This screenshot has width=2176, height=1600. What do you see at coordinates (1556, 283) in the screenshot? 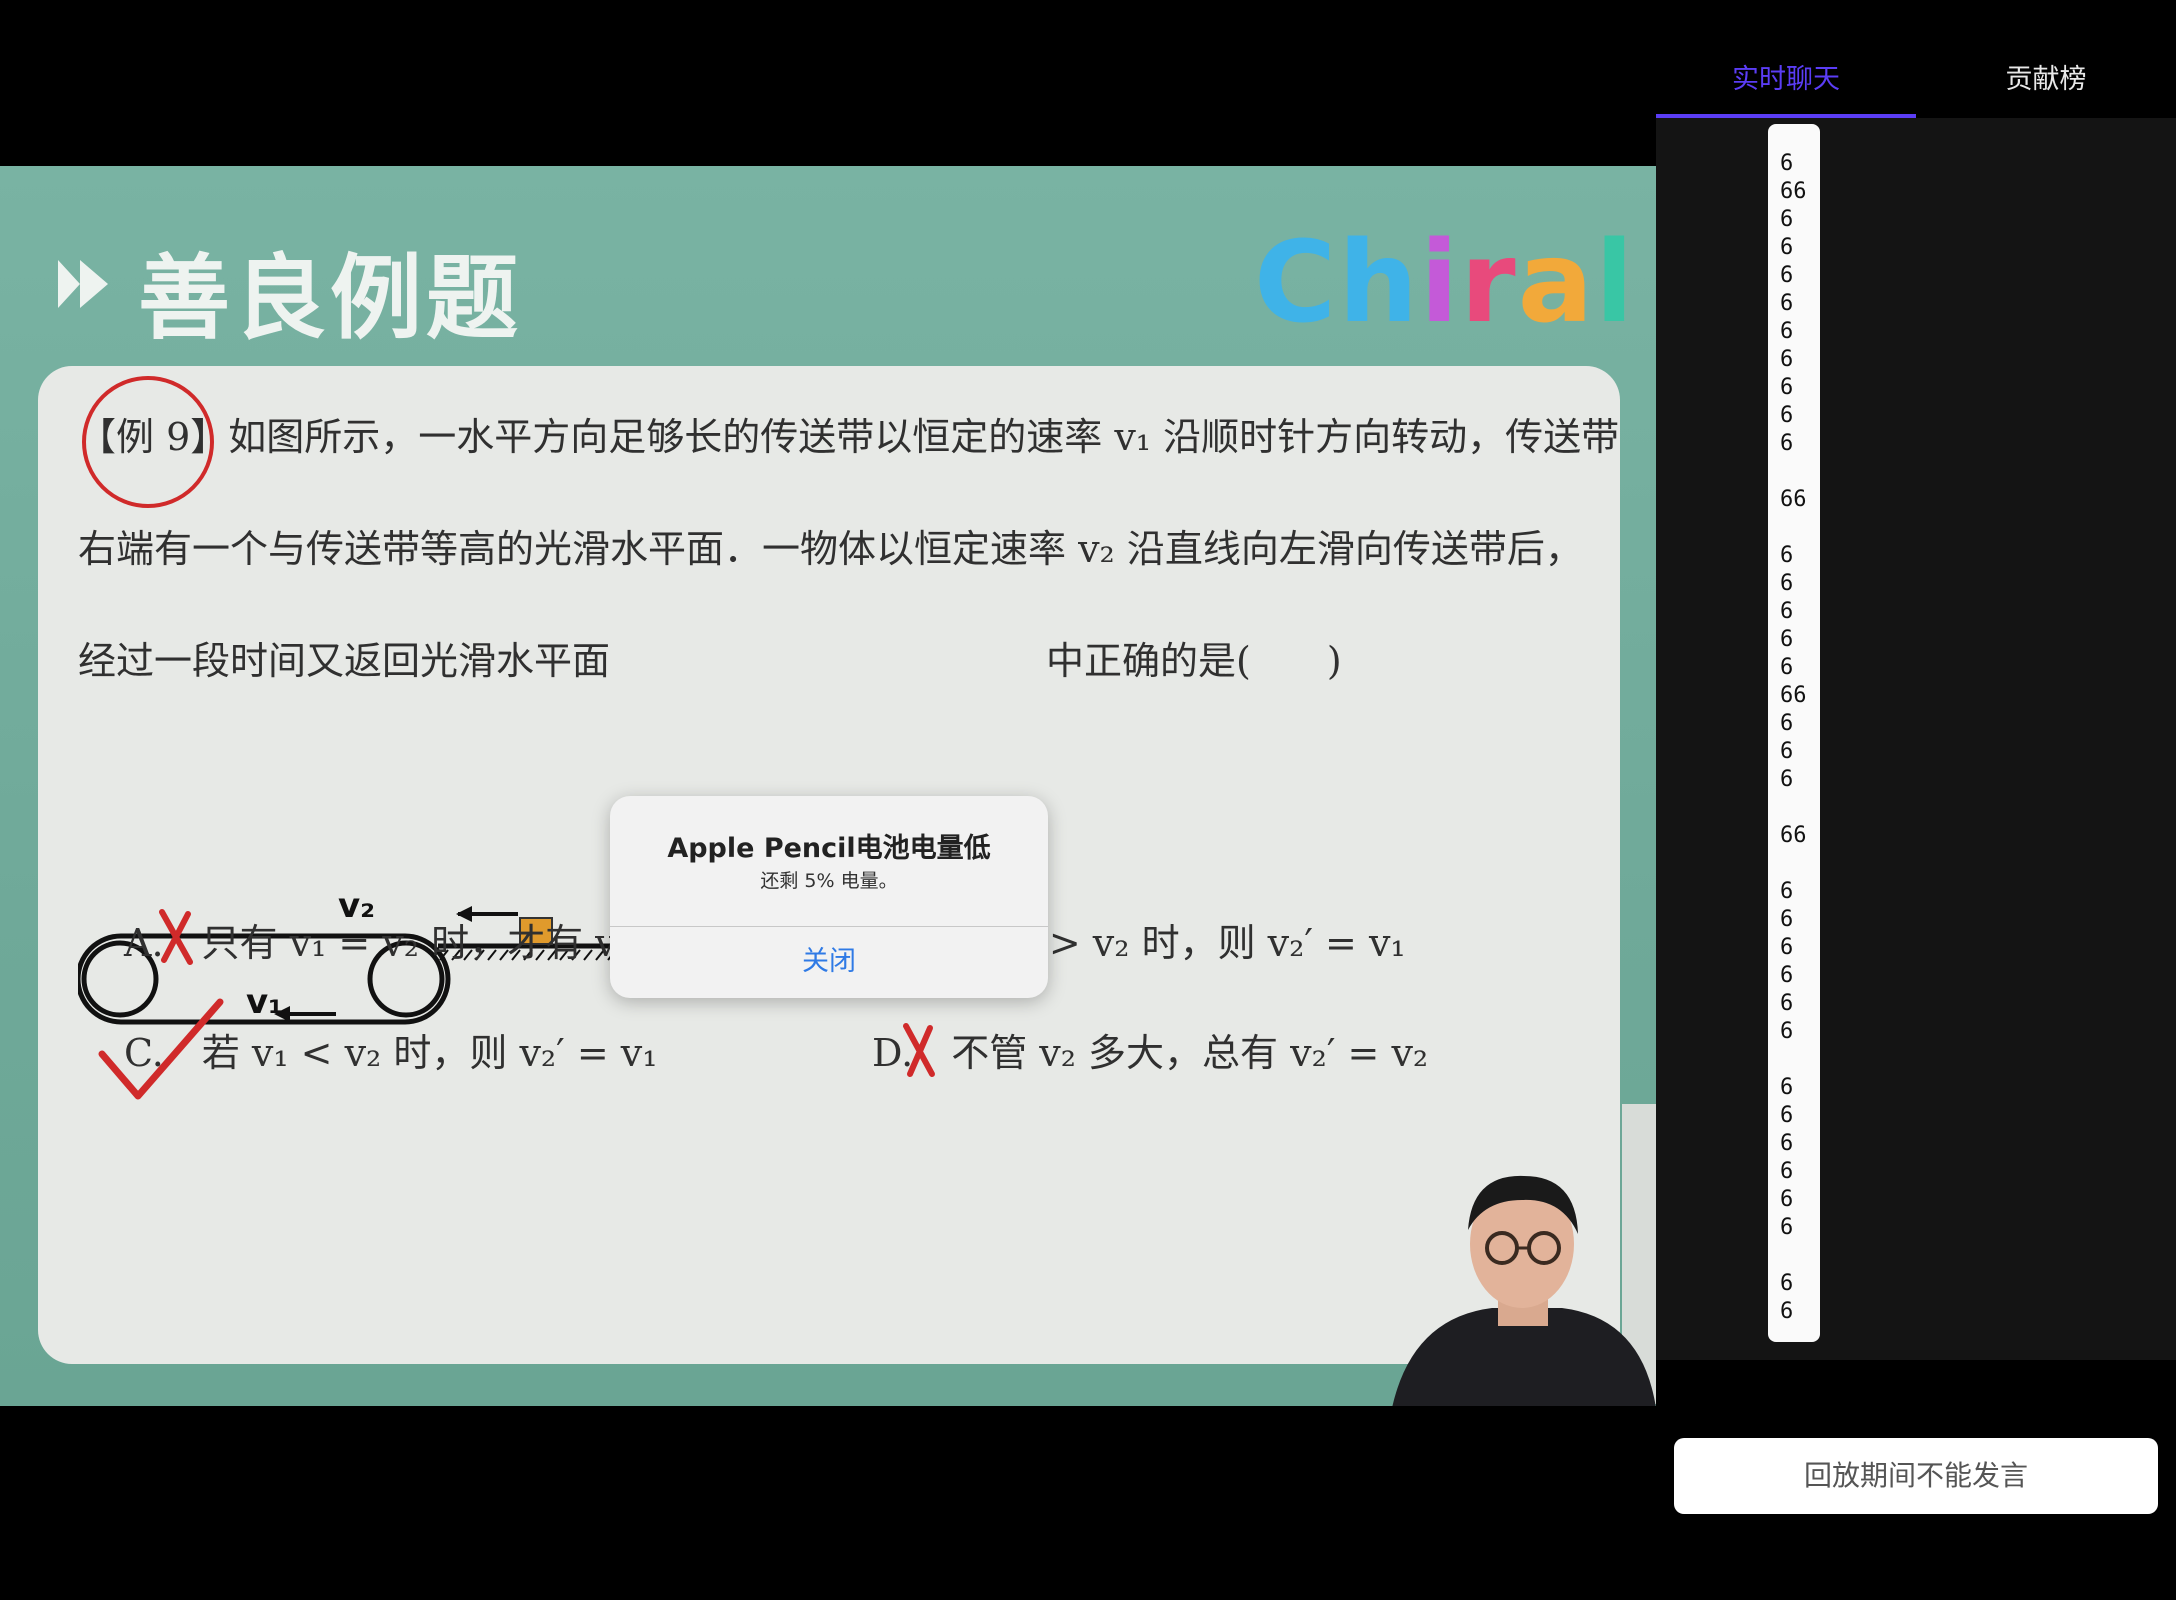
I see `logo-letter: a` at bounding box center [1556, 283].